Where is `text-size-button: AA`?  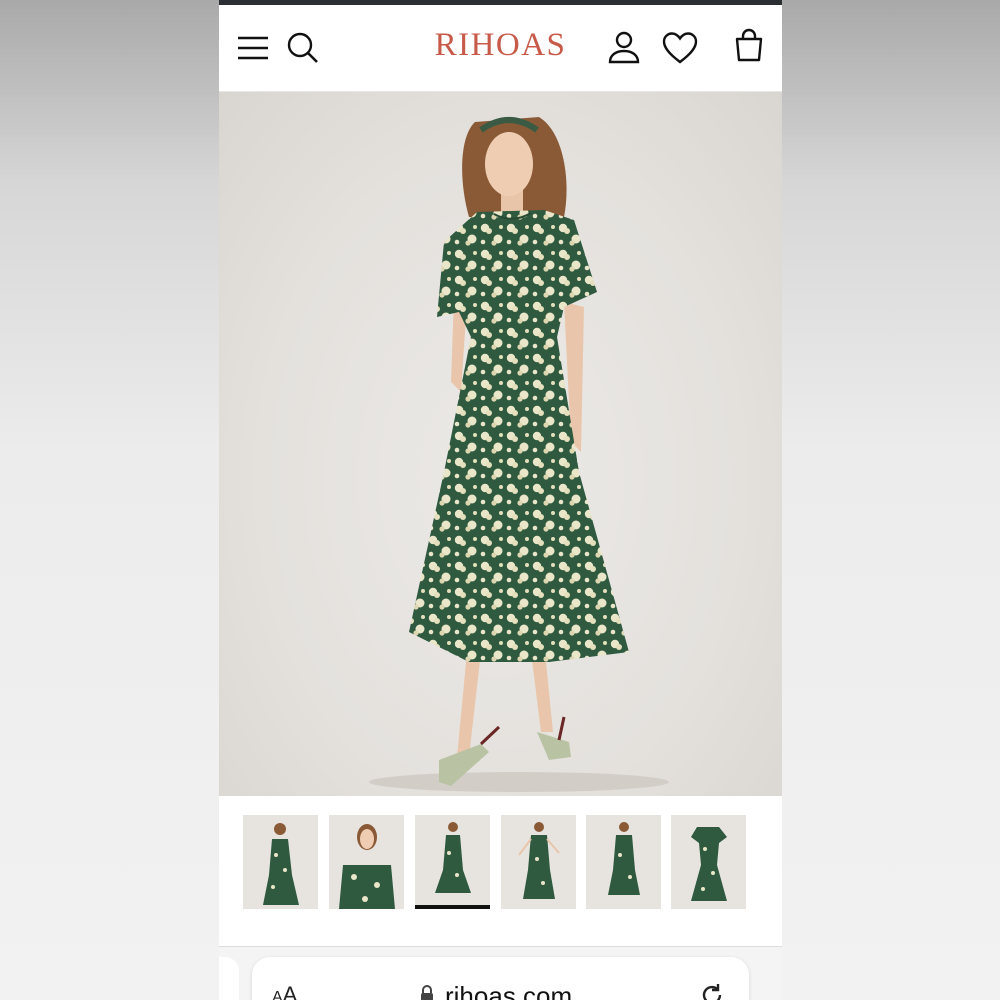
text-size-button: AA is located at coordinates (284, 991).